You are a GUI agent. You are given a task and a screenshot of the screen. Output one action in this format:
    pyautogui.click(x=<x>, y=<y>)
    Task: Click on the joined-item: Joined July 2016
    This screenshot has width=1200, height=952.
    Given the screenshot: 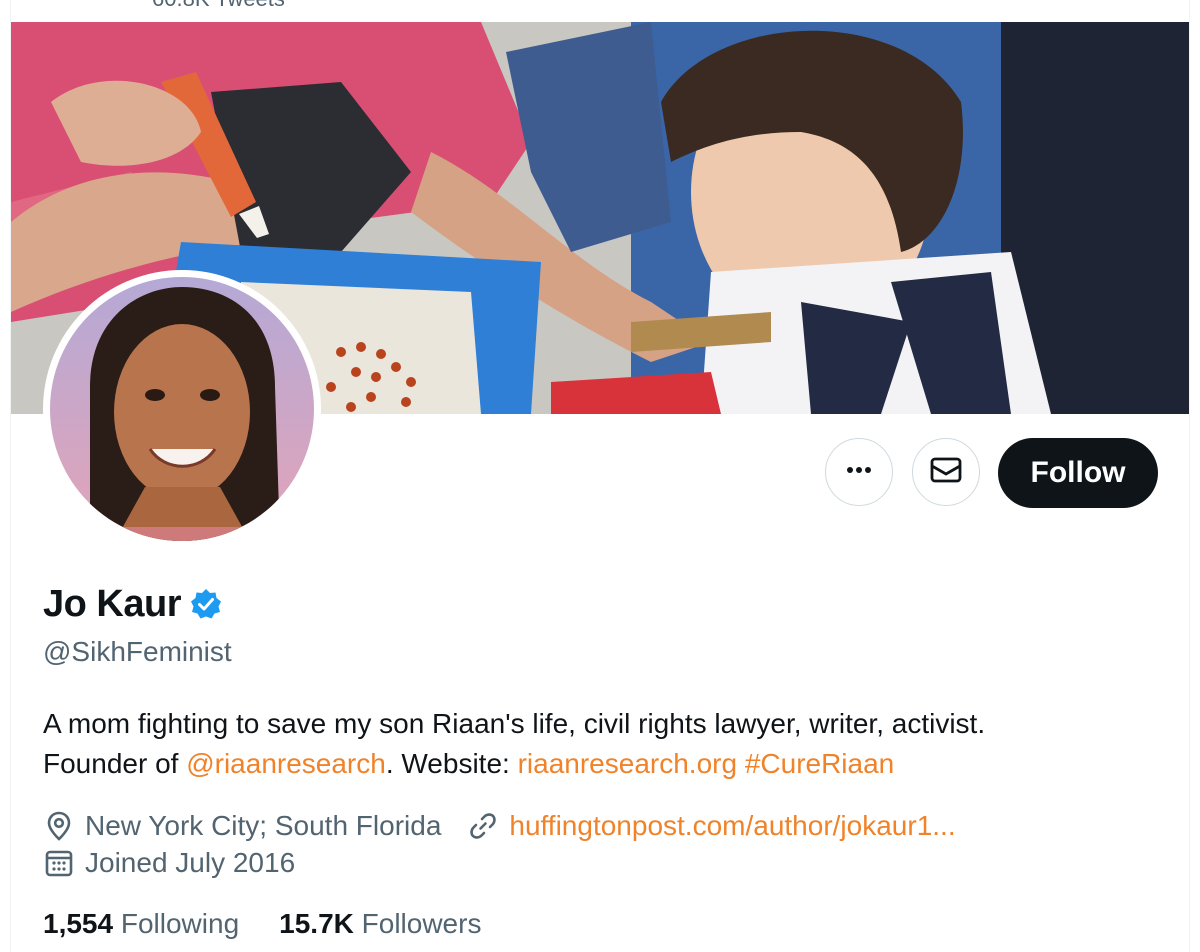 What is the action you would take?
    pyautogui.click(x=169, y=863)
    